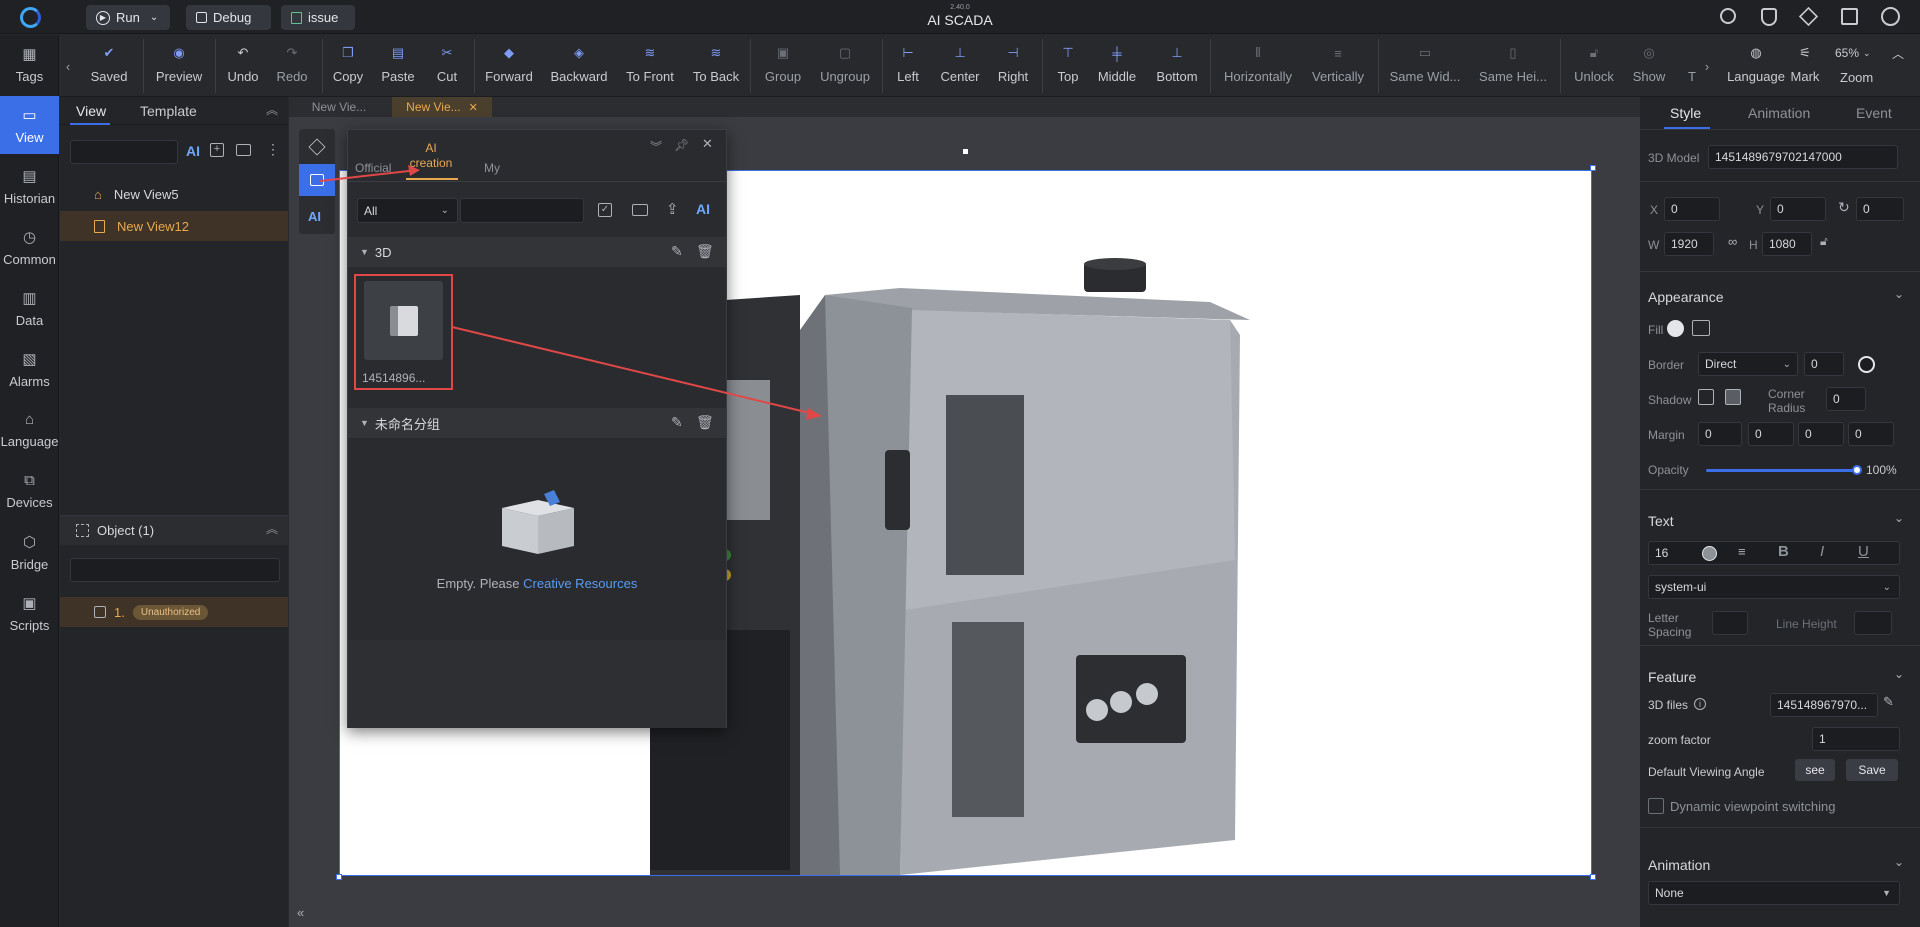 This screenshot has height=927, width=1920. What do you see at coordinates (1822, 551) in the screenshot?
I see `italic-icon: I` at bounding box center [1822, 551].